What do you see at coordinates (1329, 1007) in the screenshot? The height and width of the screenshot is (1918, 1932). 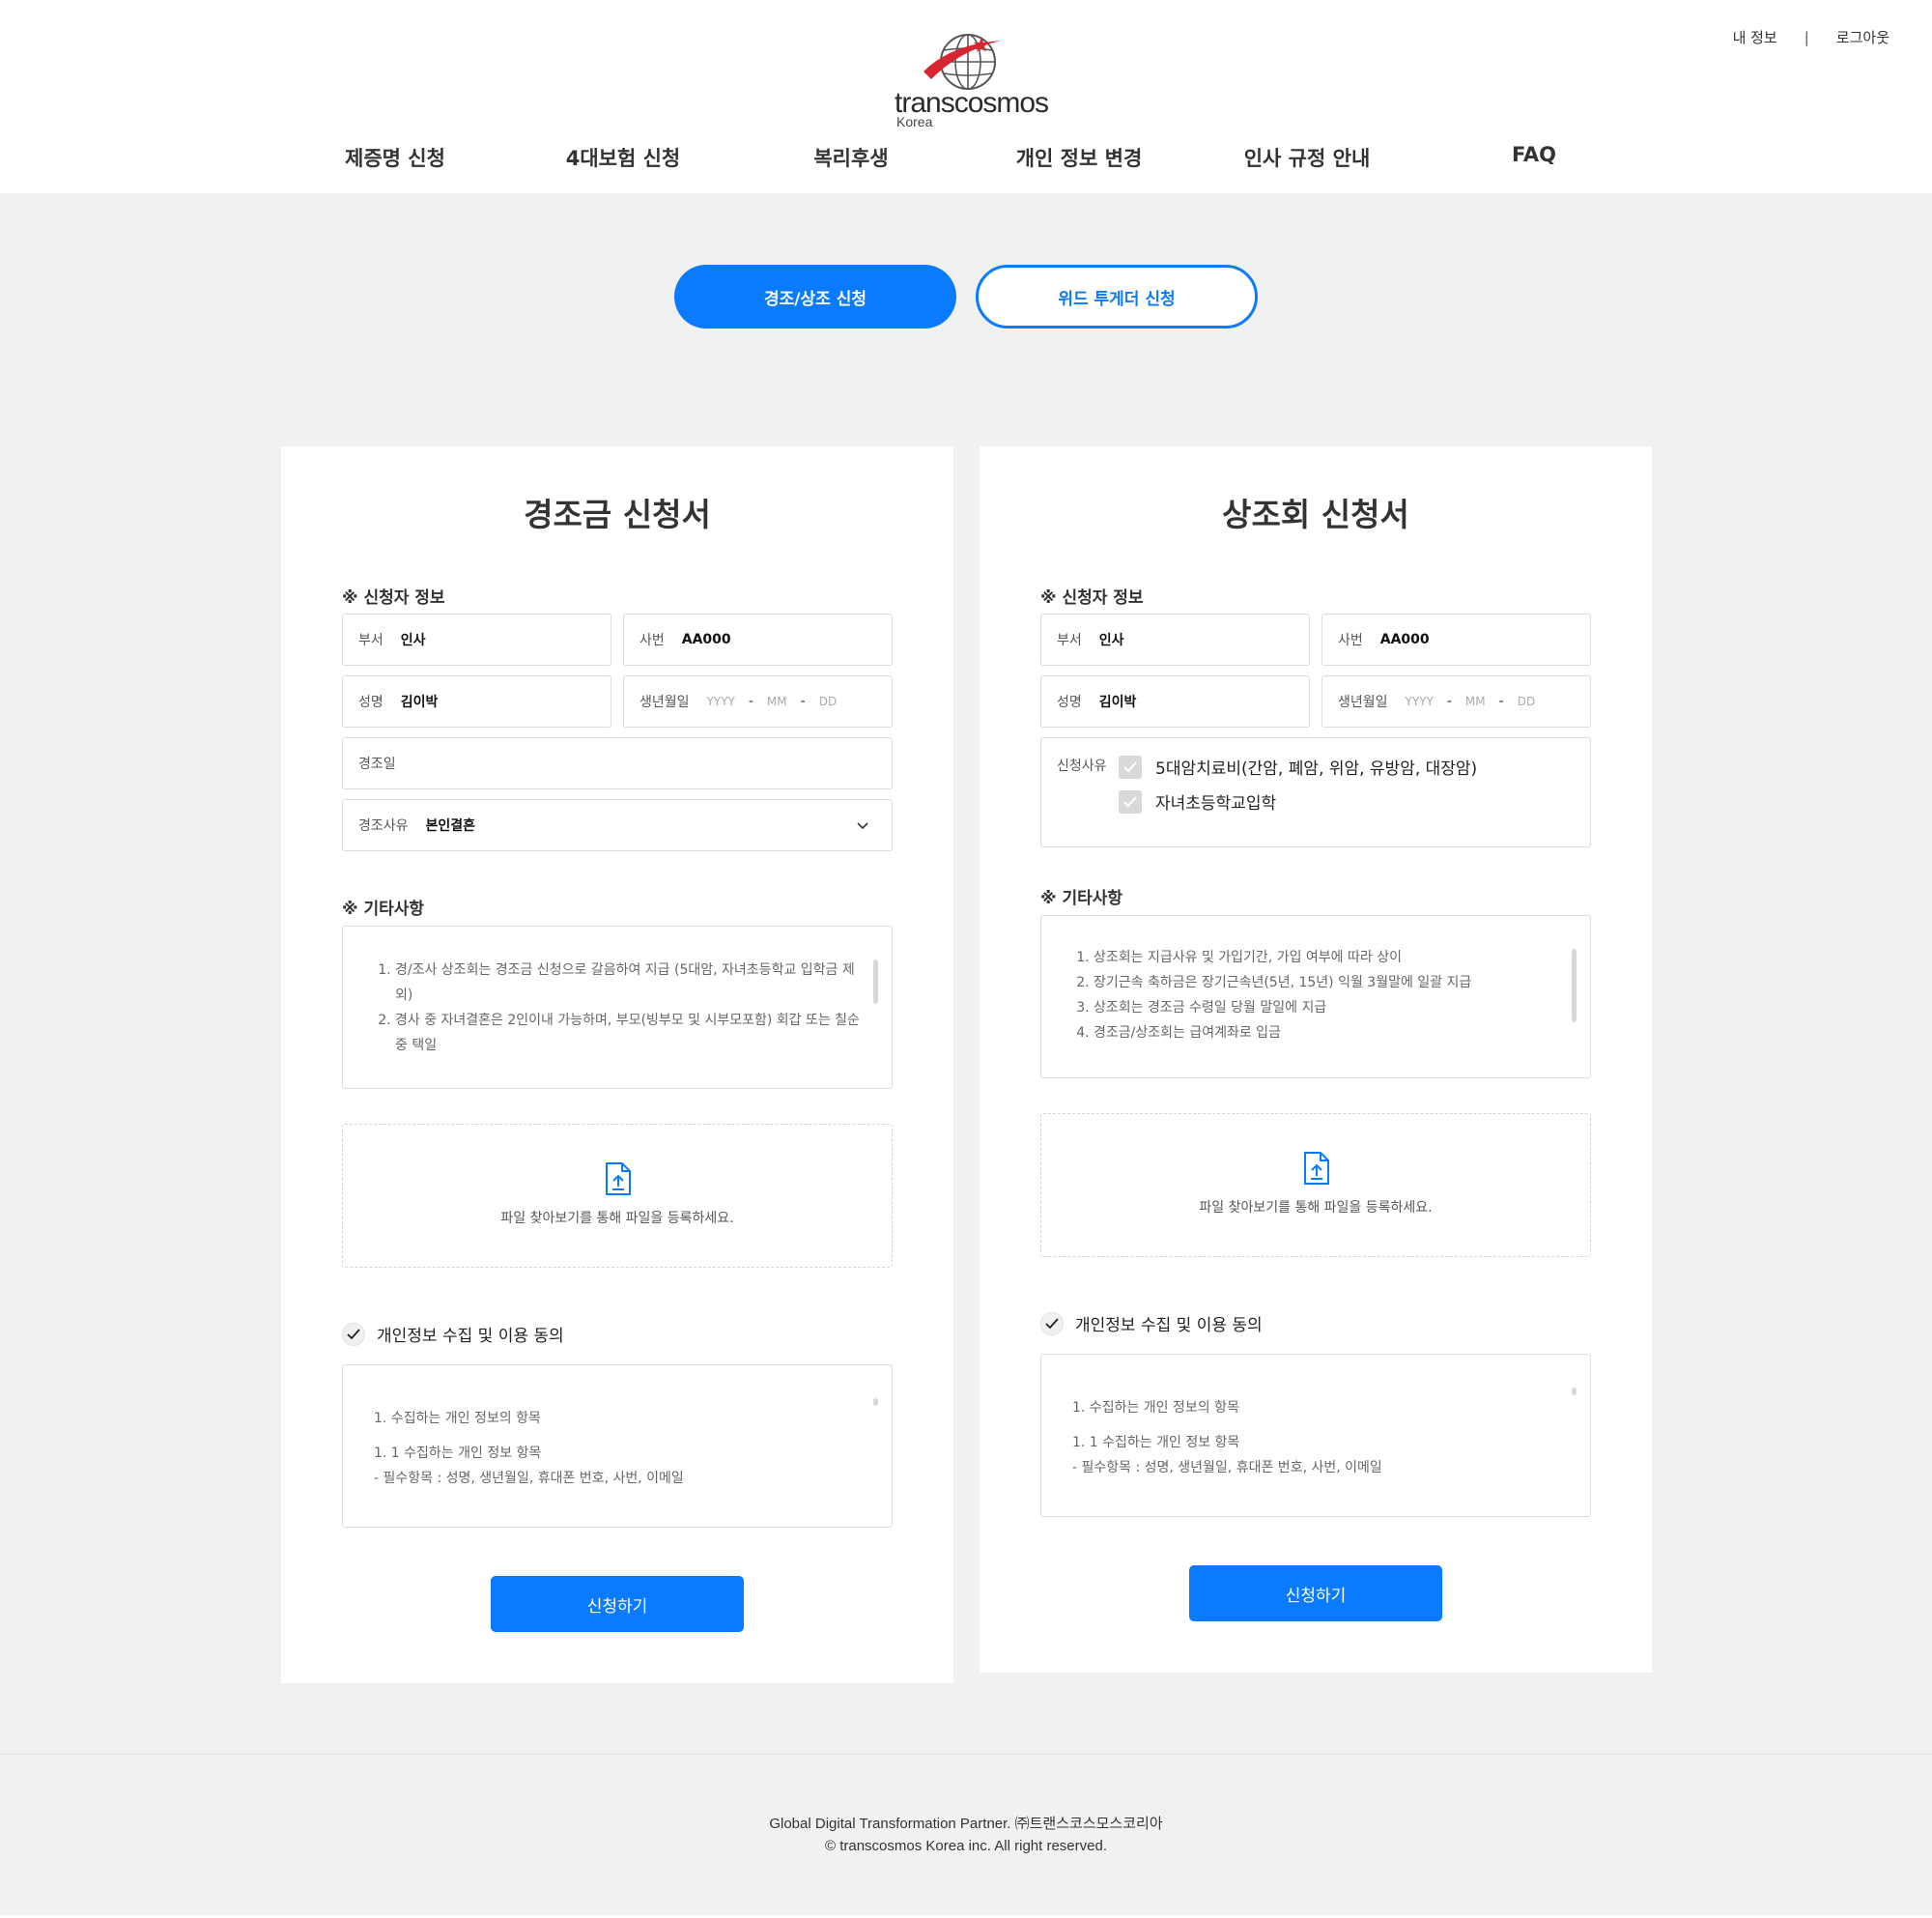 I see `notes-item: 상조회는 경조금 수령일 당월 말일에 지급` at bounding box center [1329, 1007].